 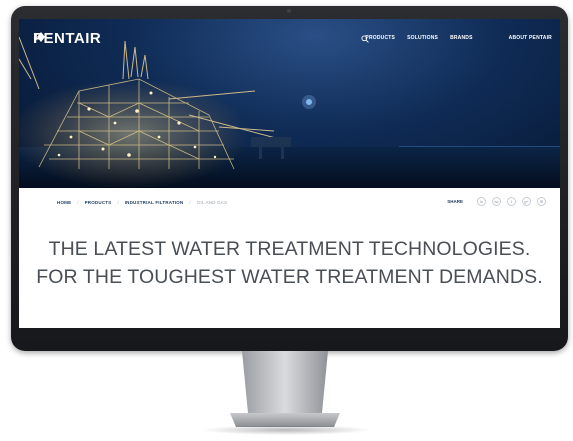 What do you see at coordinates (67, 38) in the screenshot?
I see `pentair-logo: PENTAIR` at bounding box center [67, 38].